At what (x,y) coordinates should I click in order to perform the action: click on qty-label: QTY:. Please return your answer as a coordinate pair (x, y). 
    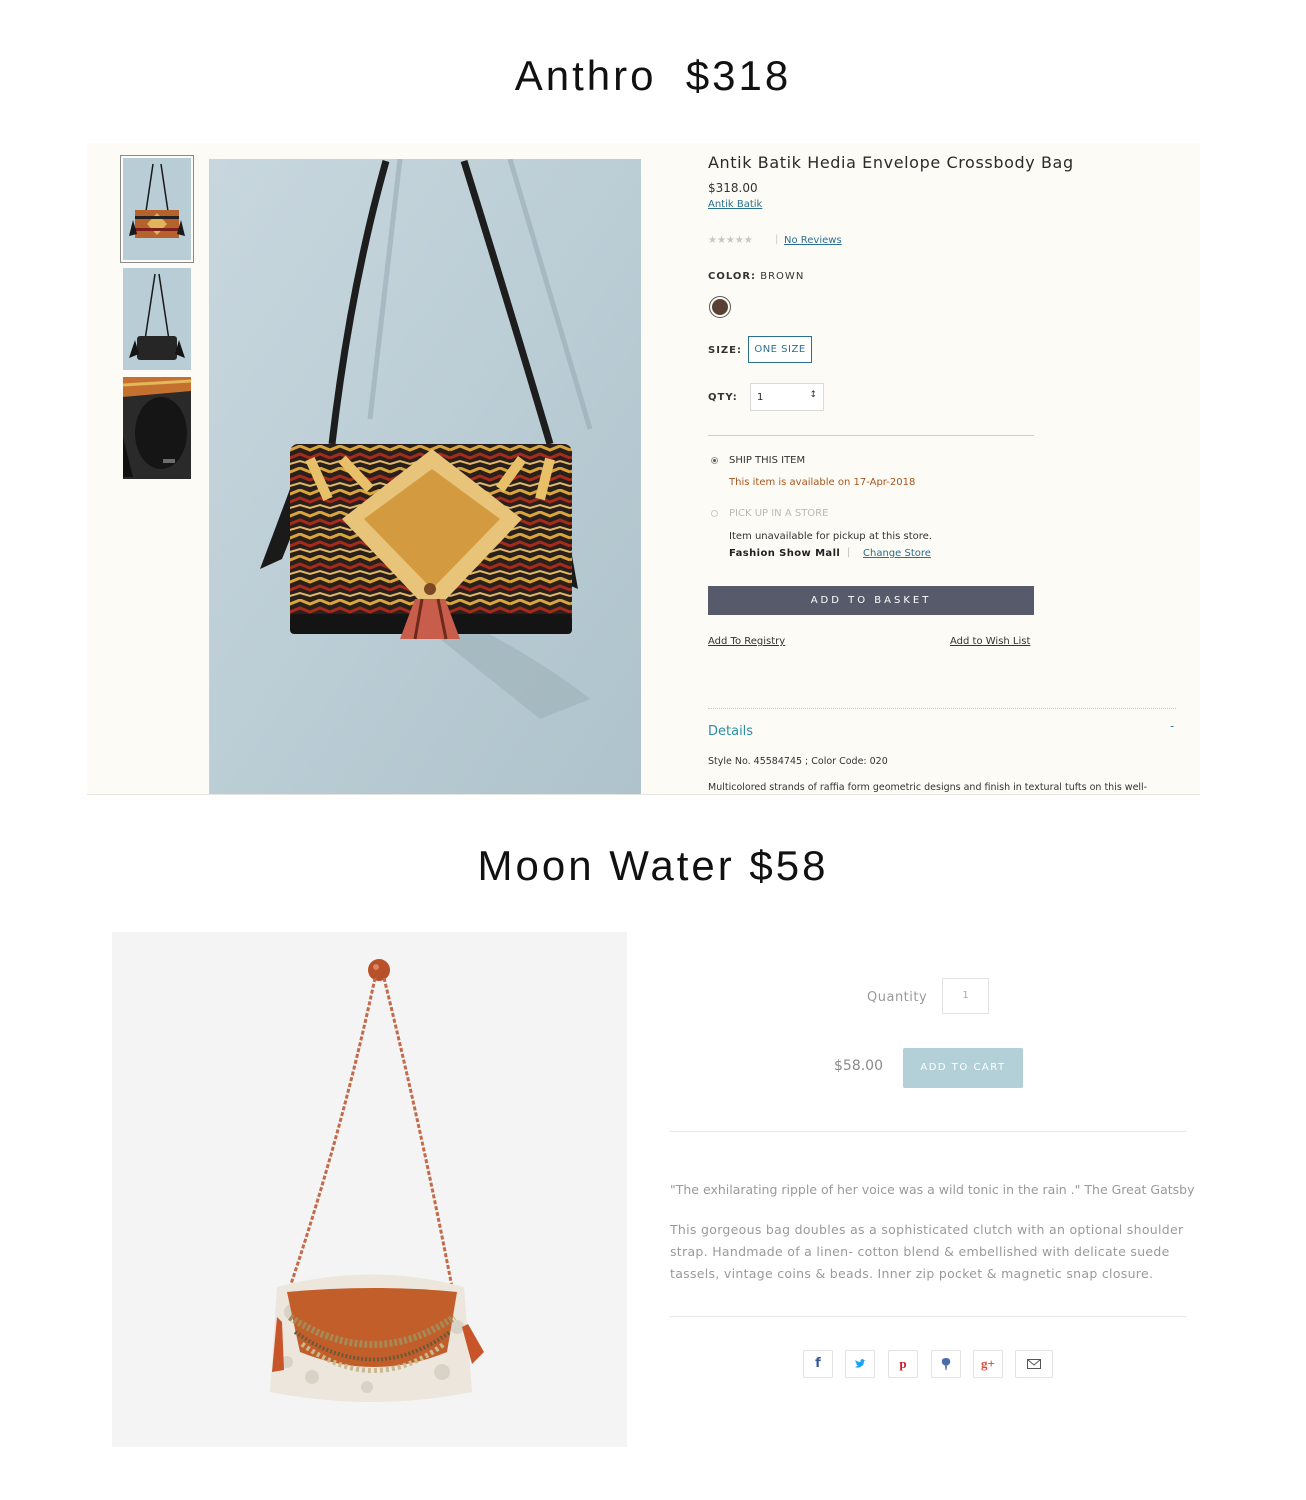
    Looking at the image, I should click on (723, 397).